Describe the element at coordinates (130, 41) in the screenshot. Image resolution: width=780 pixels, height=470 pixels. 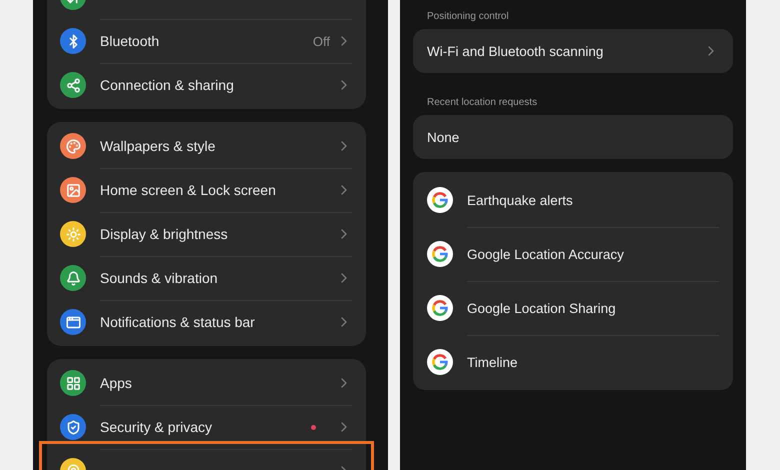
I see `item-label: Bluetooth` at that location.